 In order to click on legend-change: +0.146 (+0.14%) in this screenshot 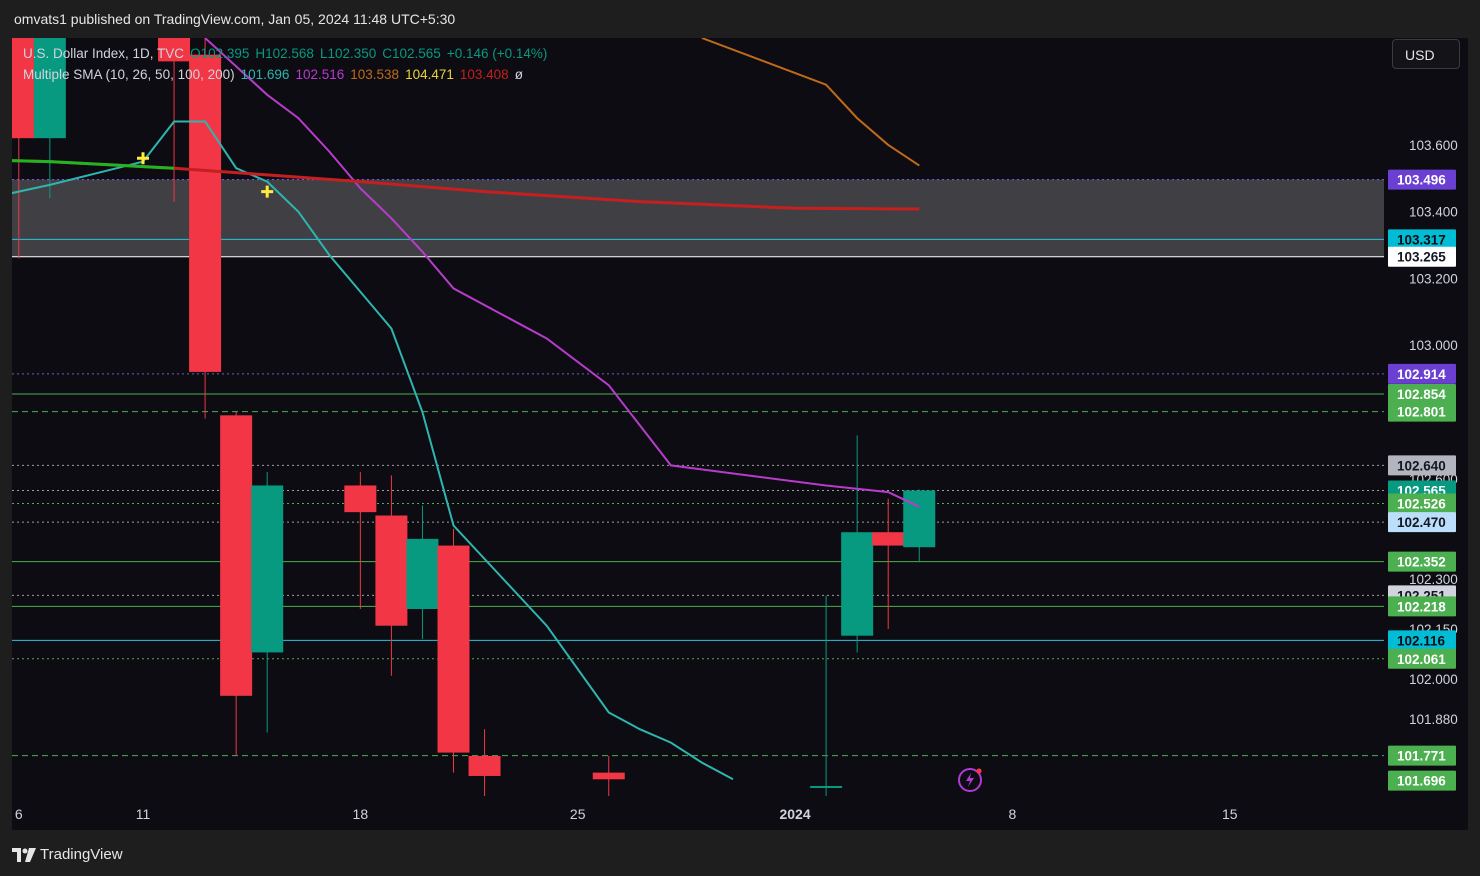, I will do `click(497, 53)`.